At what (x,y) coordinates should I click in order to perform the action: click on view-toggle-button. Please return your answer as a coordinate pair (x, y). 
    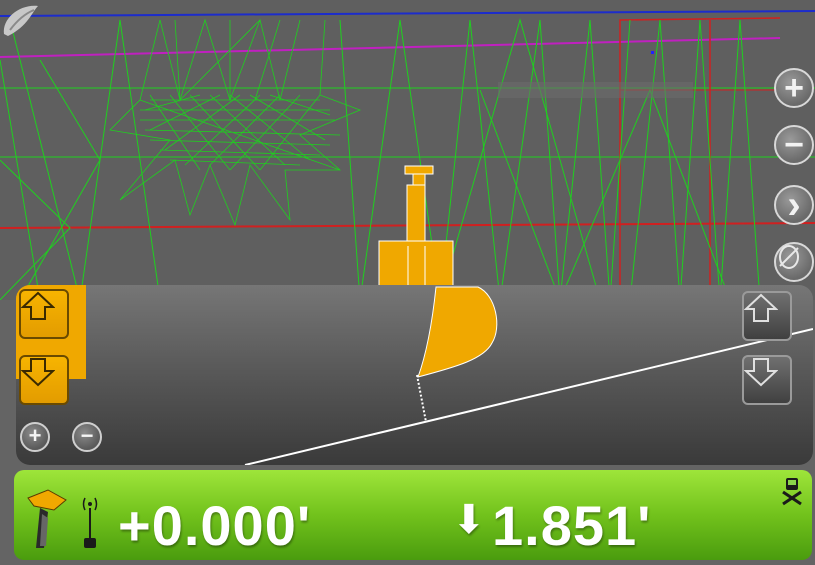
    Looking at the image, I should click on (794, 262).